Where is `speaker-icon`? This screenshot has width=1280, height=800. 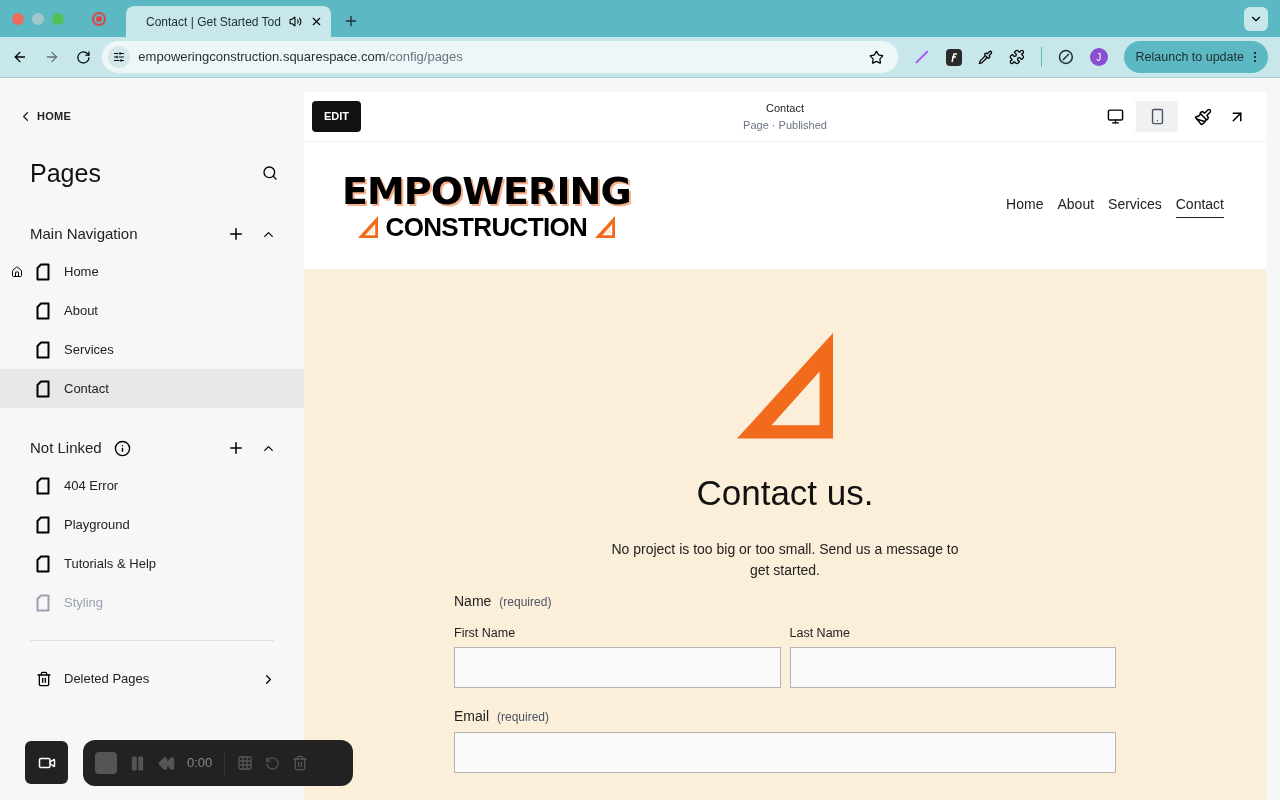 speaker-icon is located at coordinates (295, 21).